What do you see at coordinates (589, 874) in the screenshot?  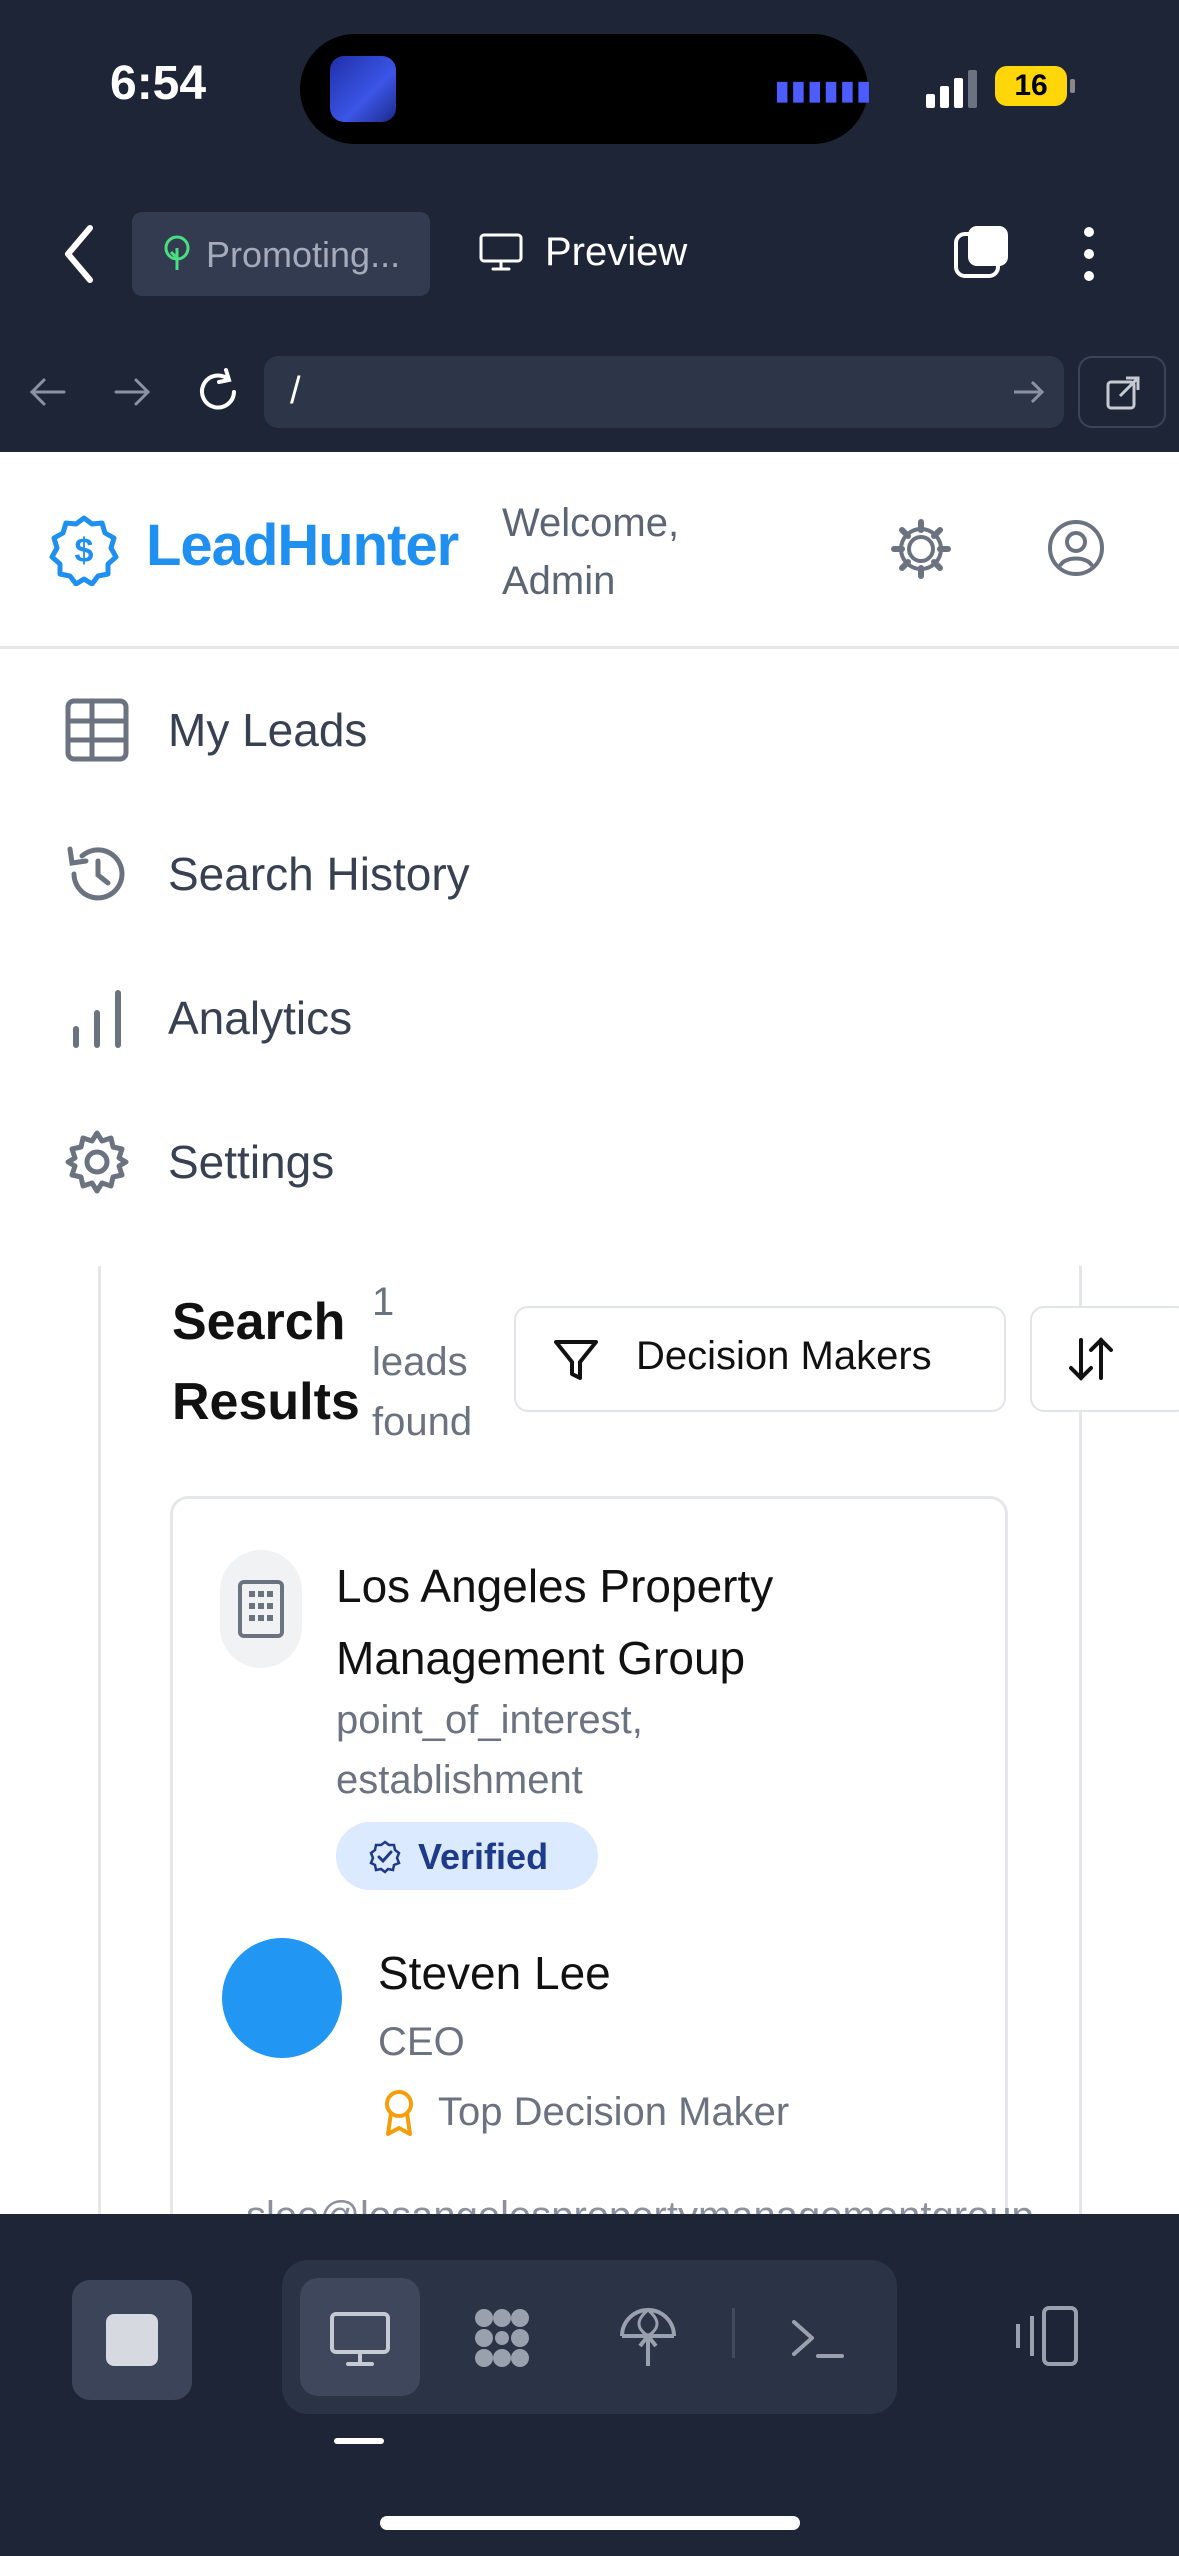 I see `nav-item-search-history: Search History` at bounding box center [589, 874].